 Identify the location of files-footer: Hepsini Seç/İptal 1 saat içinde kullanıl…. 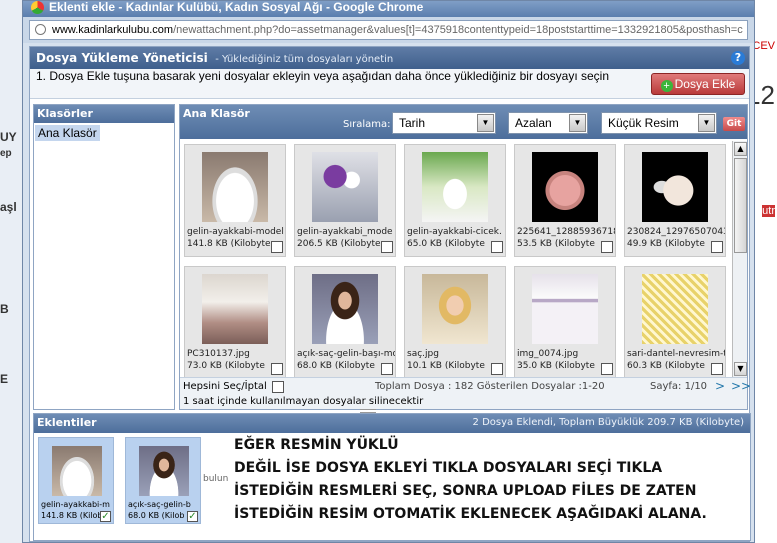
(465, 393).